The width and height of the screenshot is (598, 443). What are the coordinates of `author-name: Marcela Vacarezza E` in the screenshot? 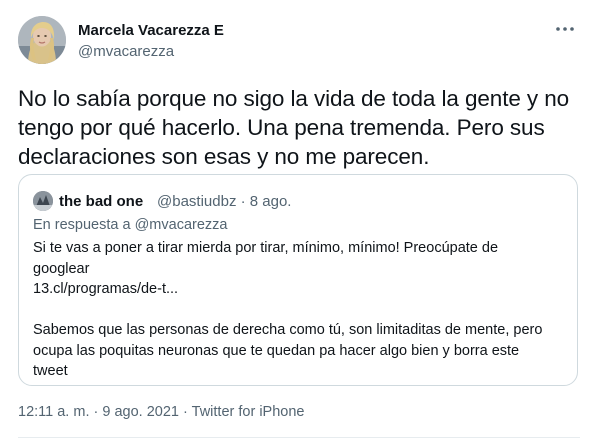 It's located at (151, 30).